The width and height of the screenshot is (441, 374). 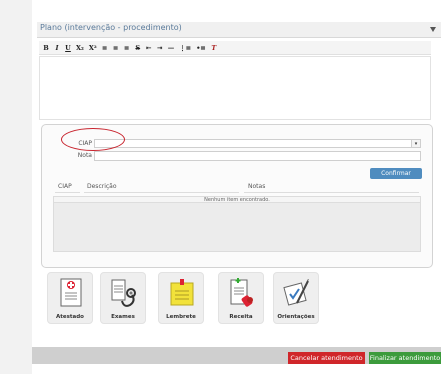 I want to click on sticky-note-icon, so click(x=182, y=292).